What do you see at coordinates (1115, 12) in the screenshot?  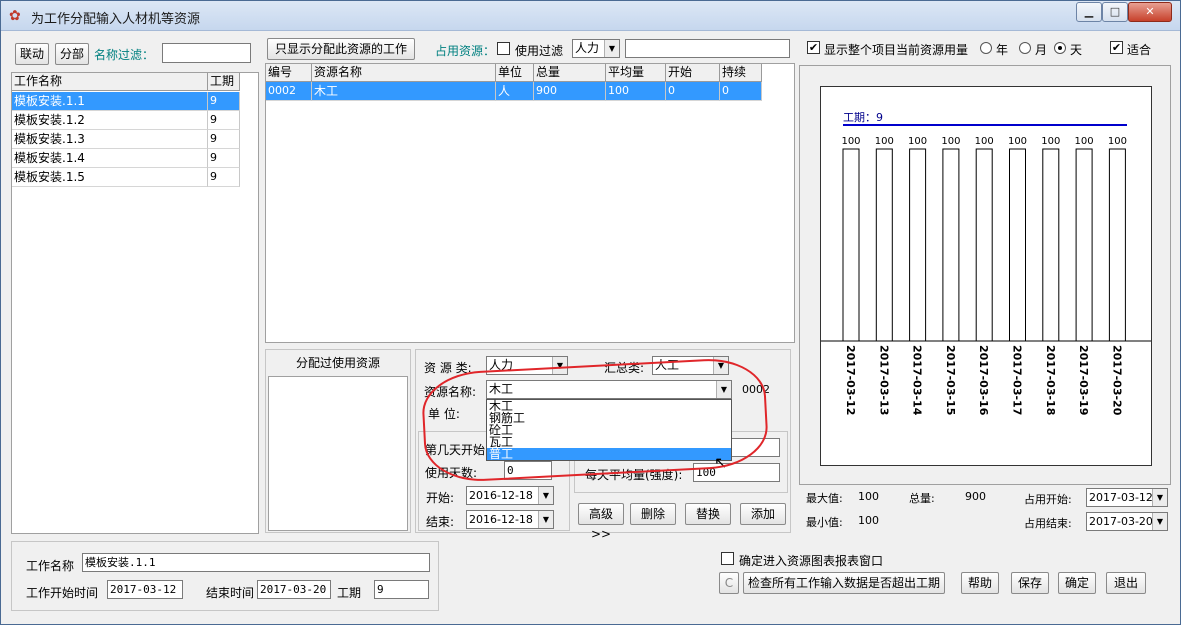 I see `maximize-button: □` at bounding box center [1115, 12].